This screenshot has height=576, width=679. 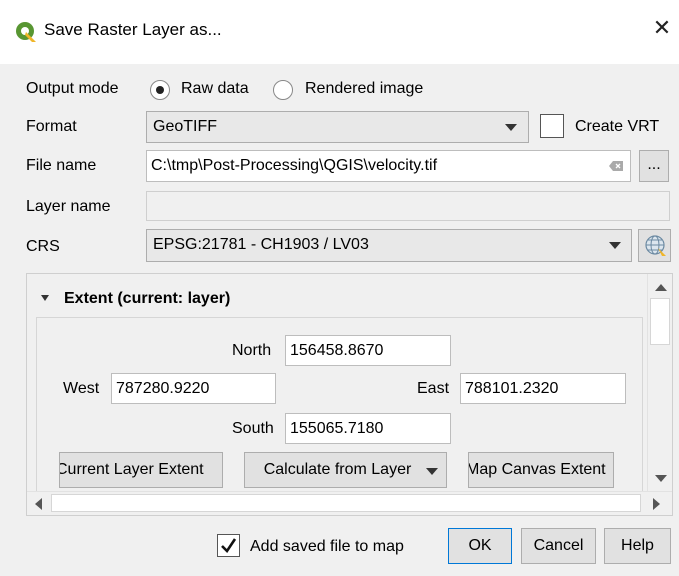 What do you see at coordinates (480, 546) in the screenshot?
I see `ok-button: OK` at bounding box center [480, 546].